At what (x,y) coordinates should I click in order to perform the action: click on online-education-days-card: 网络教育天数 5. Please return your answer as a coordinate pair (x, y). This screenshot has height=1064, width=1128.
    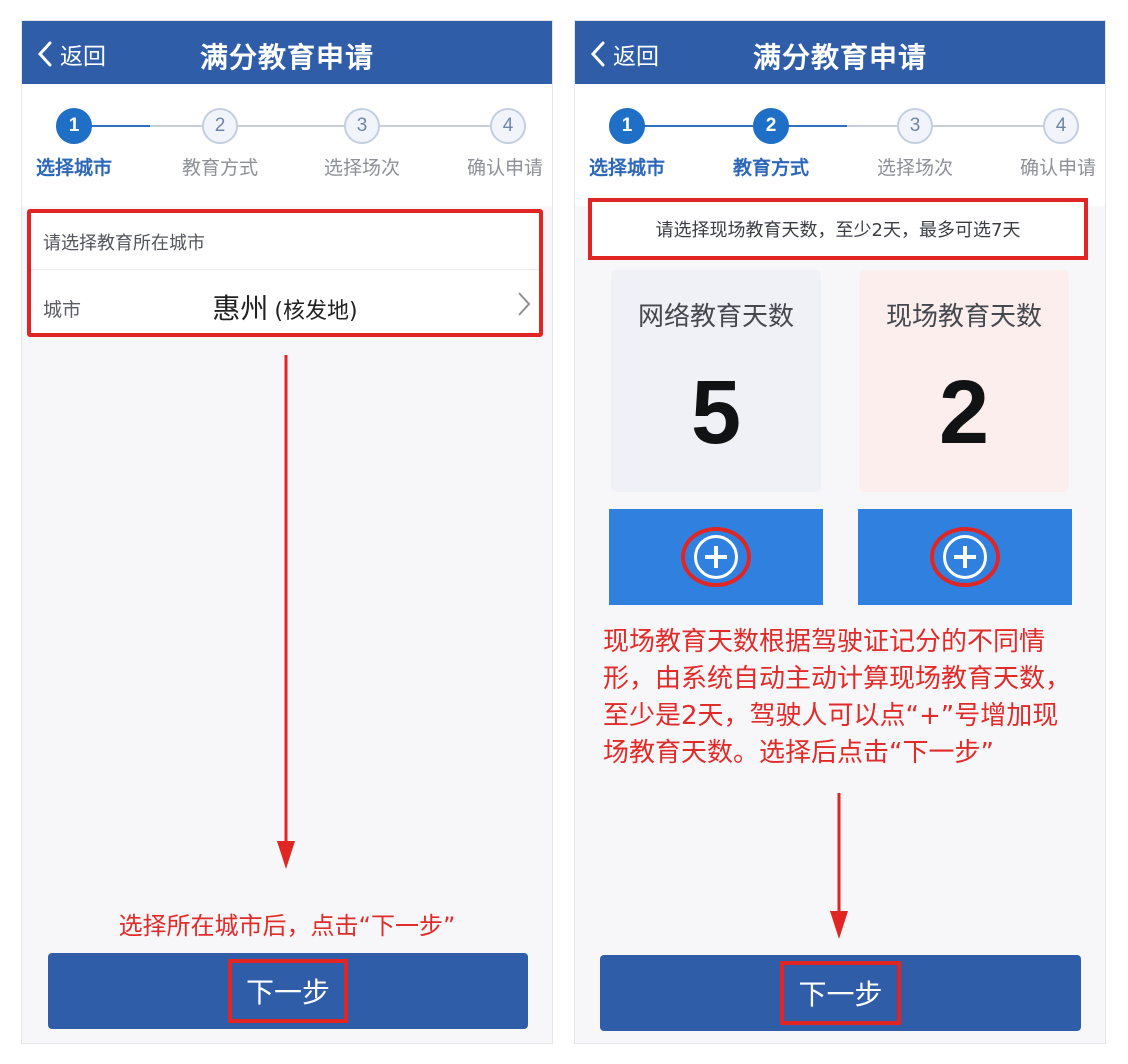
    Looking at the image, I should click on (716, 381).